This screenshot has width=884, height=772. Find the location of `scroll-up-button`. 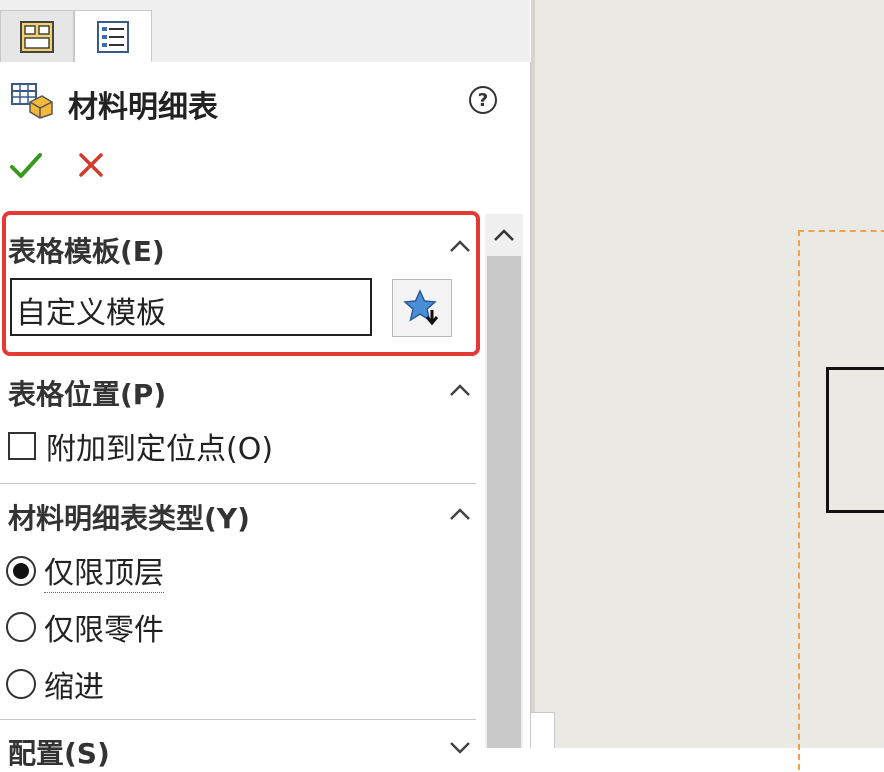

scroll-up-button is located at coordinates (504, 235).